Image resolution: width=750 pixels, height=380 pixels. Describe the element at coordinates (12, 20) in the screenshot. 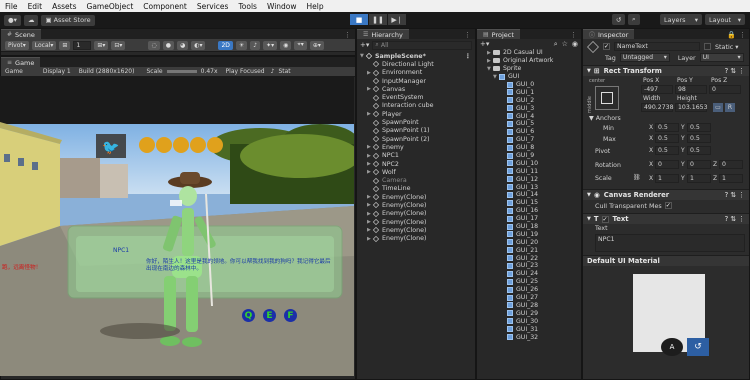

I see `account-button: ●▾` at that location.